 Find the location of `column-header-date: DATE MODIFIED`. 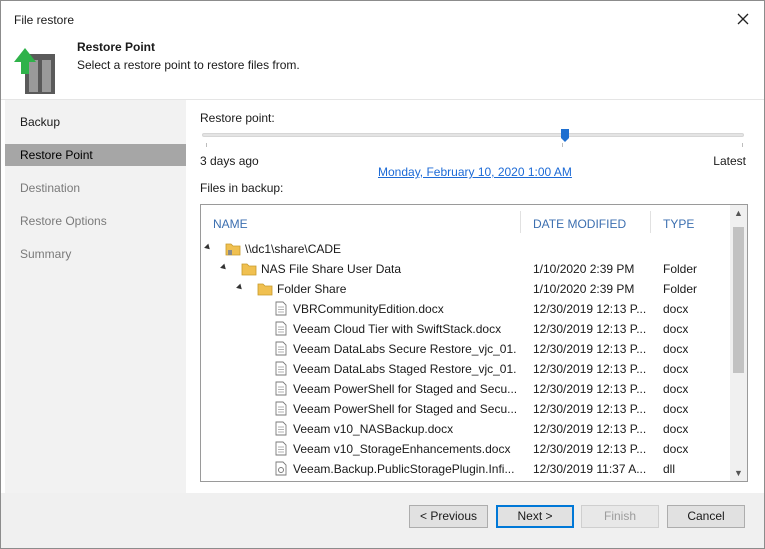

column-header-date: DATE MODIFIED is located at coordinates (579, 224).